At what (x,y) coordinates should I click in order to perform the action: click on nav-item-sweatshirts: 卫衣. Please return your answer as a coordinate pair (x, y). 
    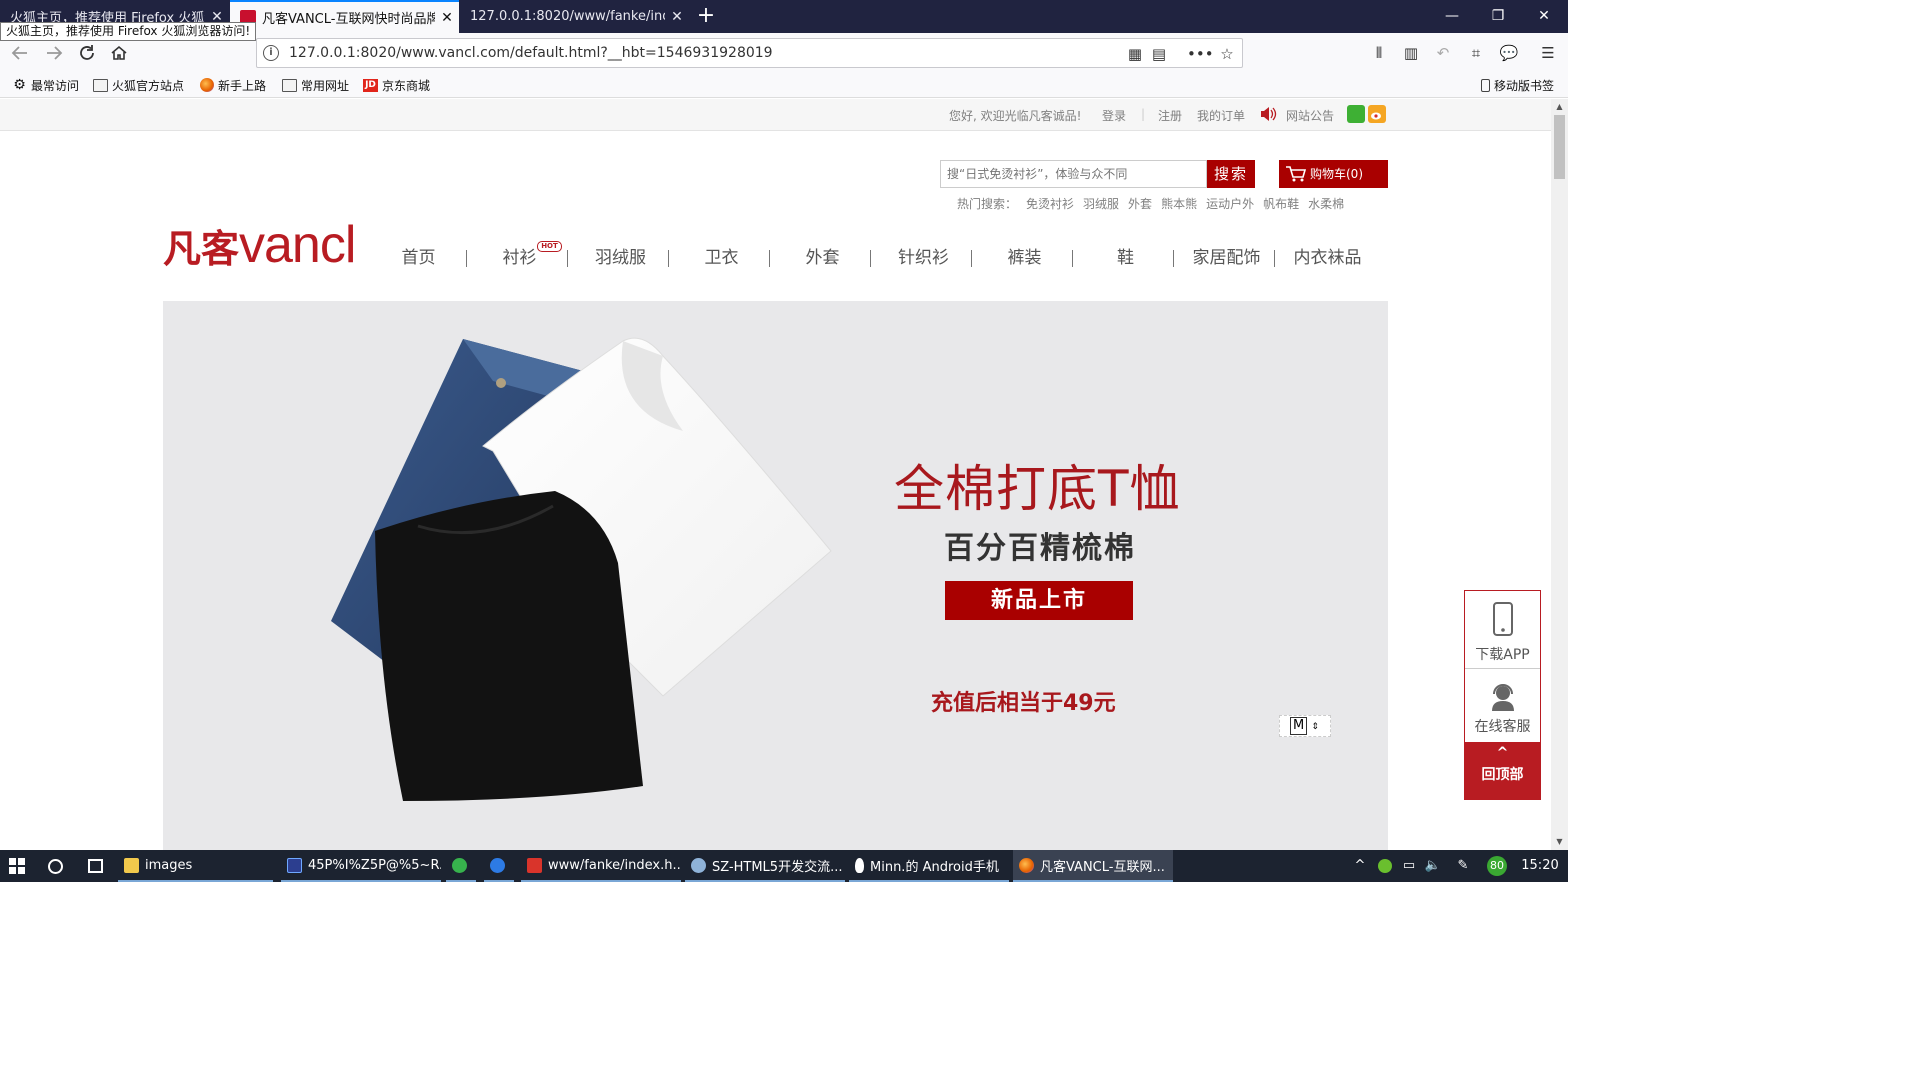
    Looking at the image, I should click on (721, 258).